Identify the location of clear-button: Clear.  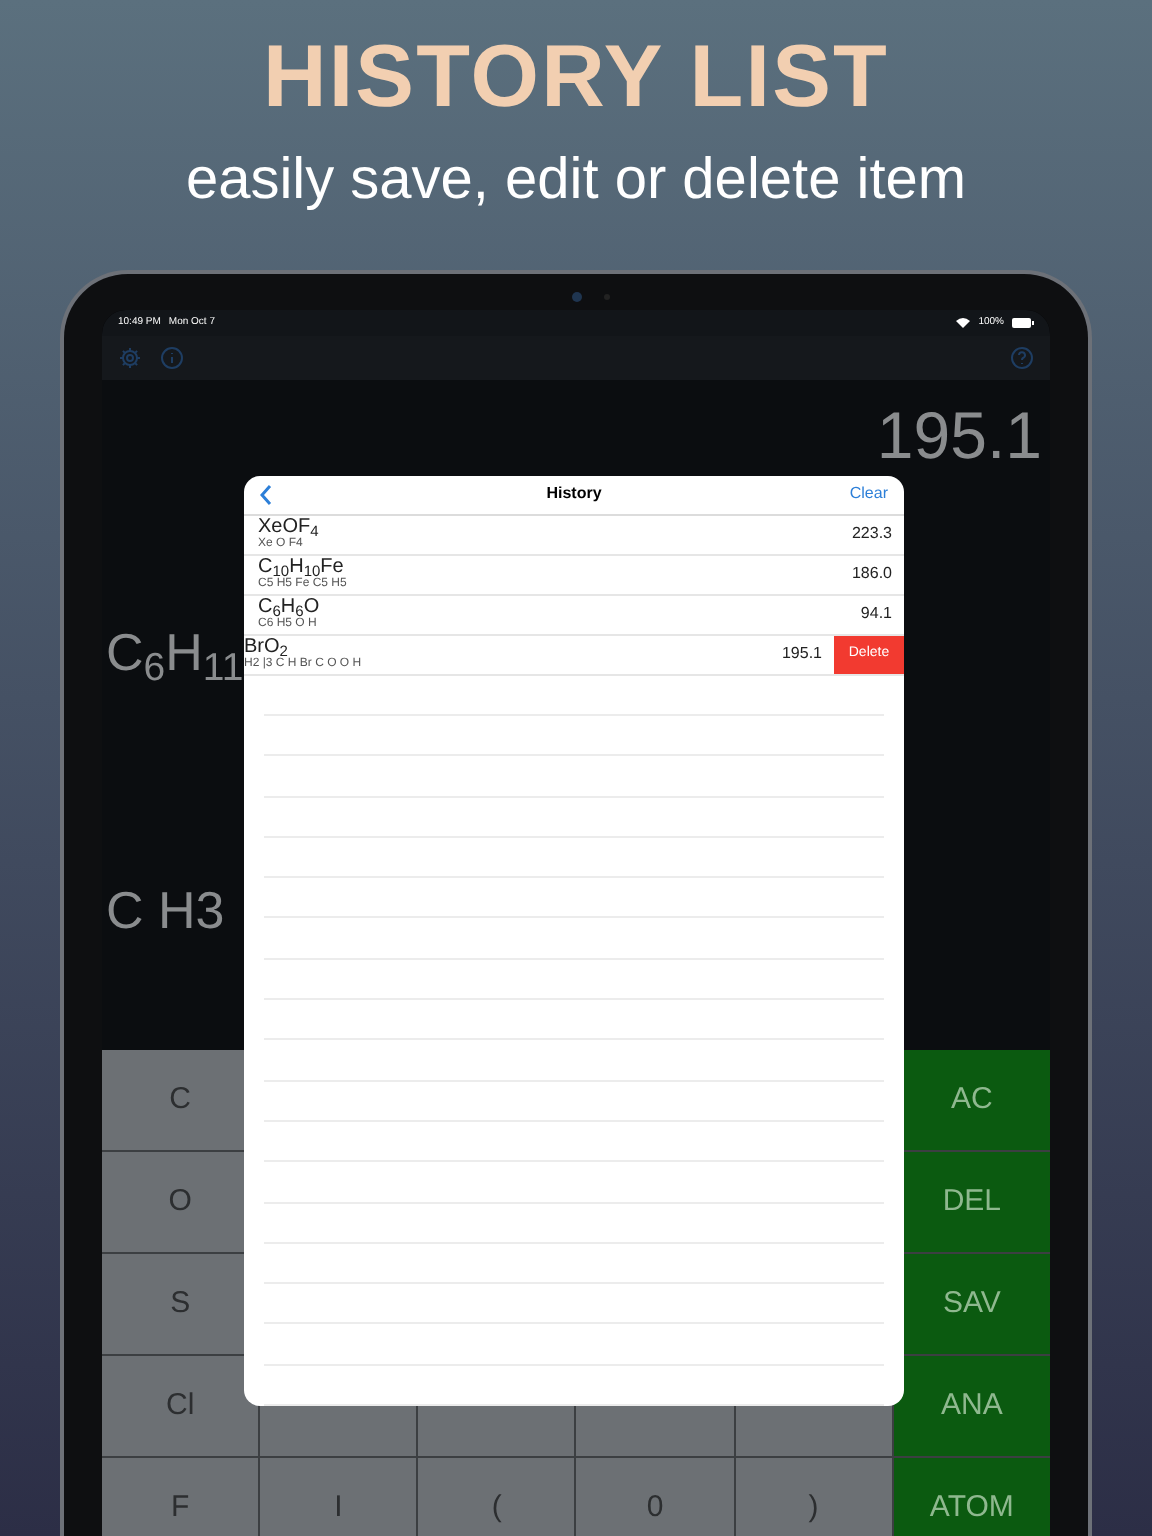
(868, 494).